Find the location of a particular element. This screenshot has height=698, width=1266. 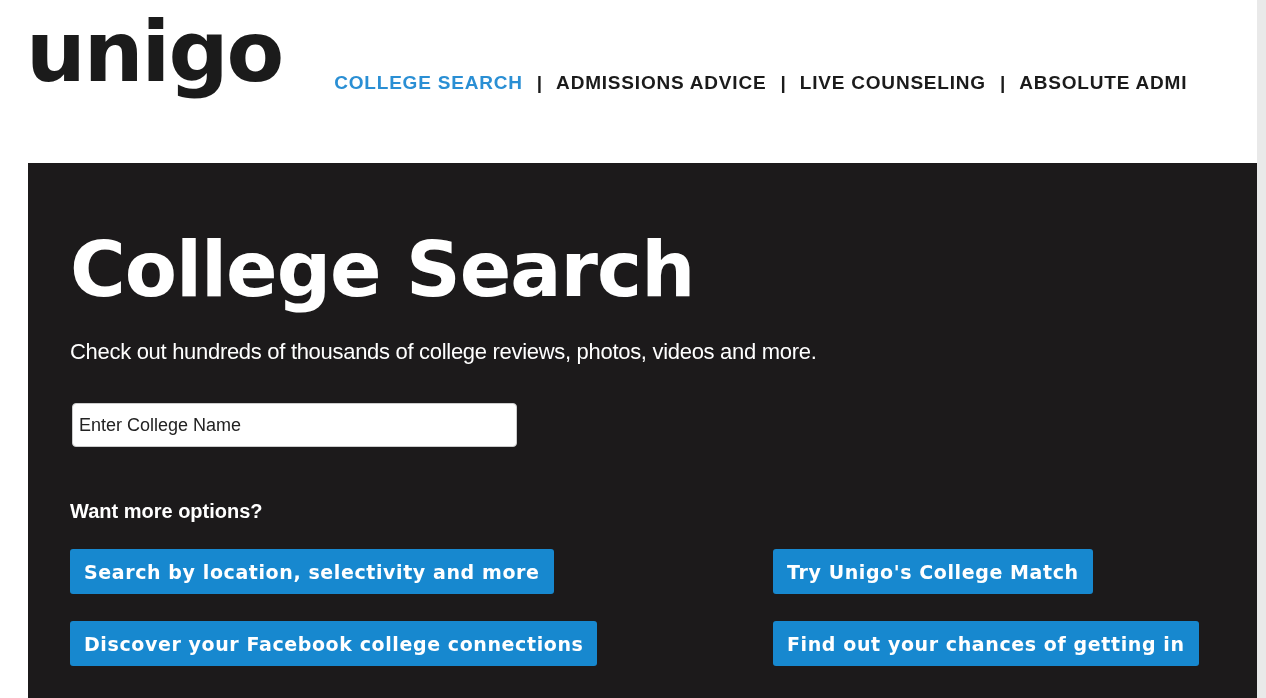

college-search-field: Enter College Name is located at coordinates (294, 425).